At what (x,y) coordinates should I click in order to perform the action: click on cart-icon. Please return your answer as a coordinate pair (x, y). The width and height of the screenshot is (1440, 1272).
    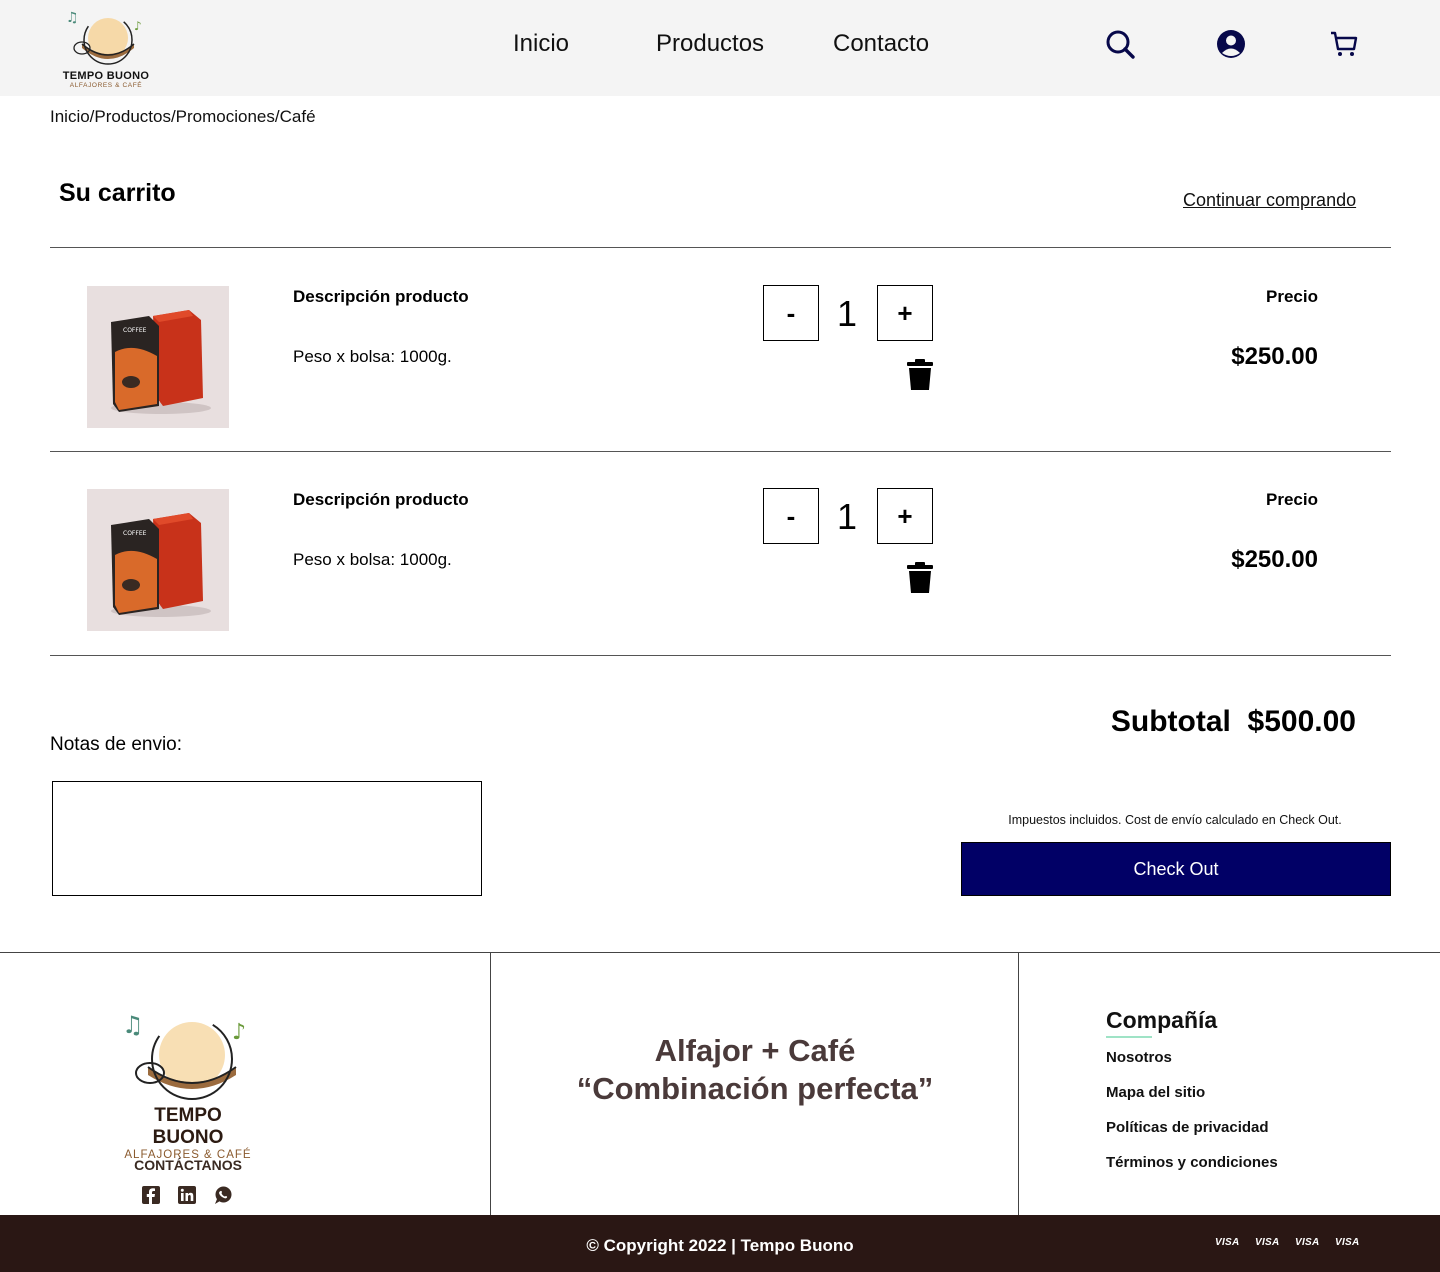
    Looking at the image, I should click on (1344, 44).